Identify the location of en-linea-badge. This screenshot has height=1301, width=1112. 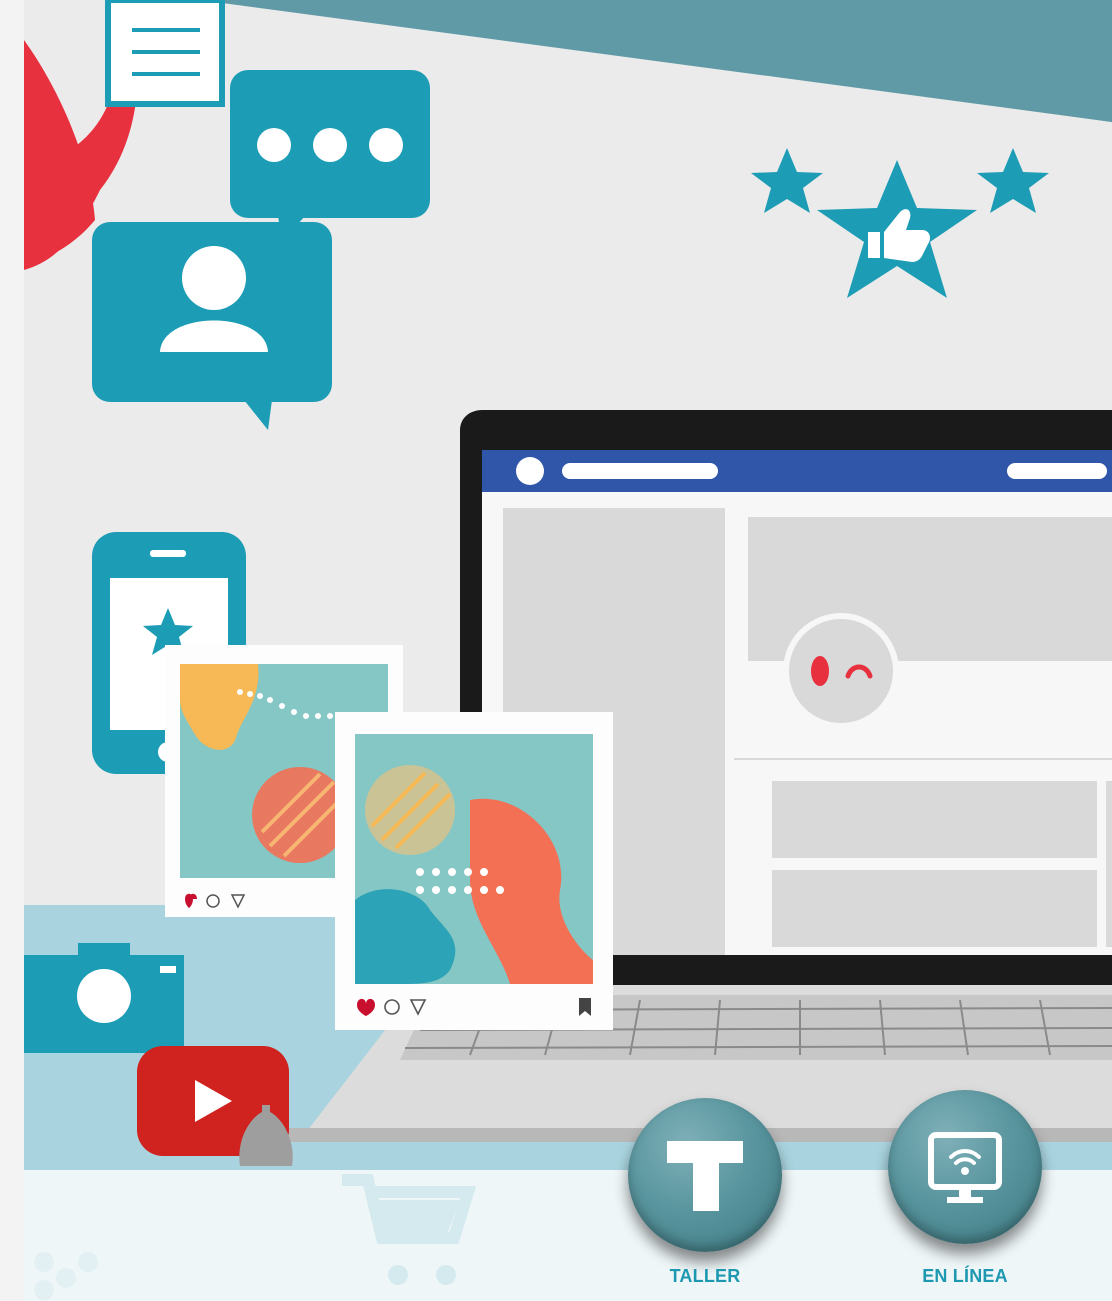
(965, 1167).